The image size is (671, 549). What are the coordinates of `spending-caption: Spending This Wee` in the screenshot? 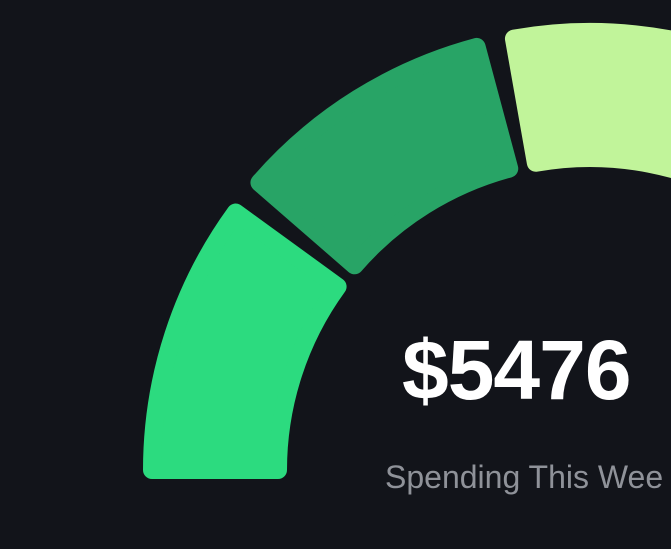 It's located at (524, 477).